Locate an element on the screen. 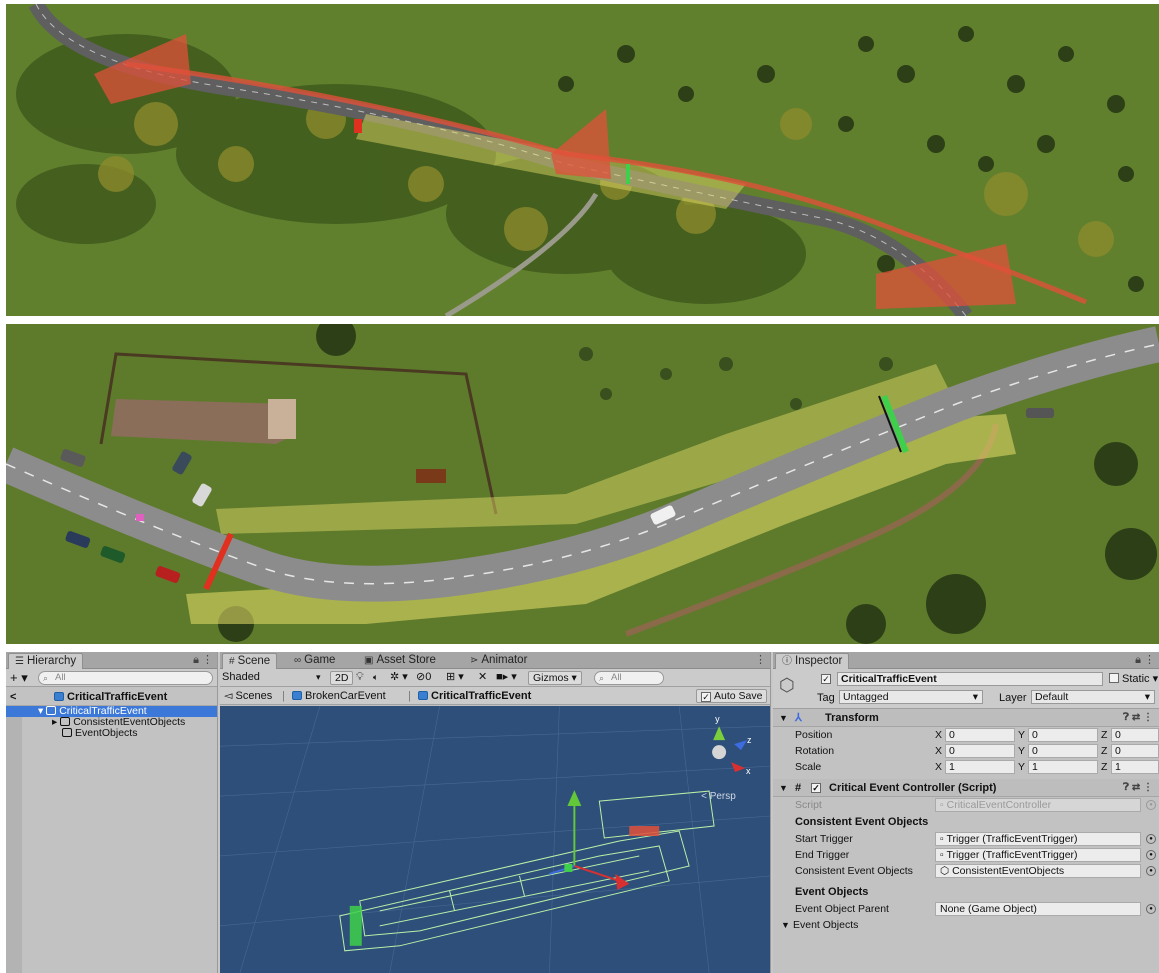 This screenshot has height=973, width=1159. scene-tabbar: # Scene ∞ Game ▣ Asset Store ⋗ Animator ⋮ is located at coordinates (495, 660).